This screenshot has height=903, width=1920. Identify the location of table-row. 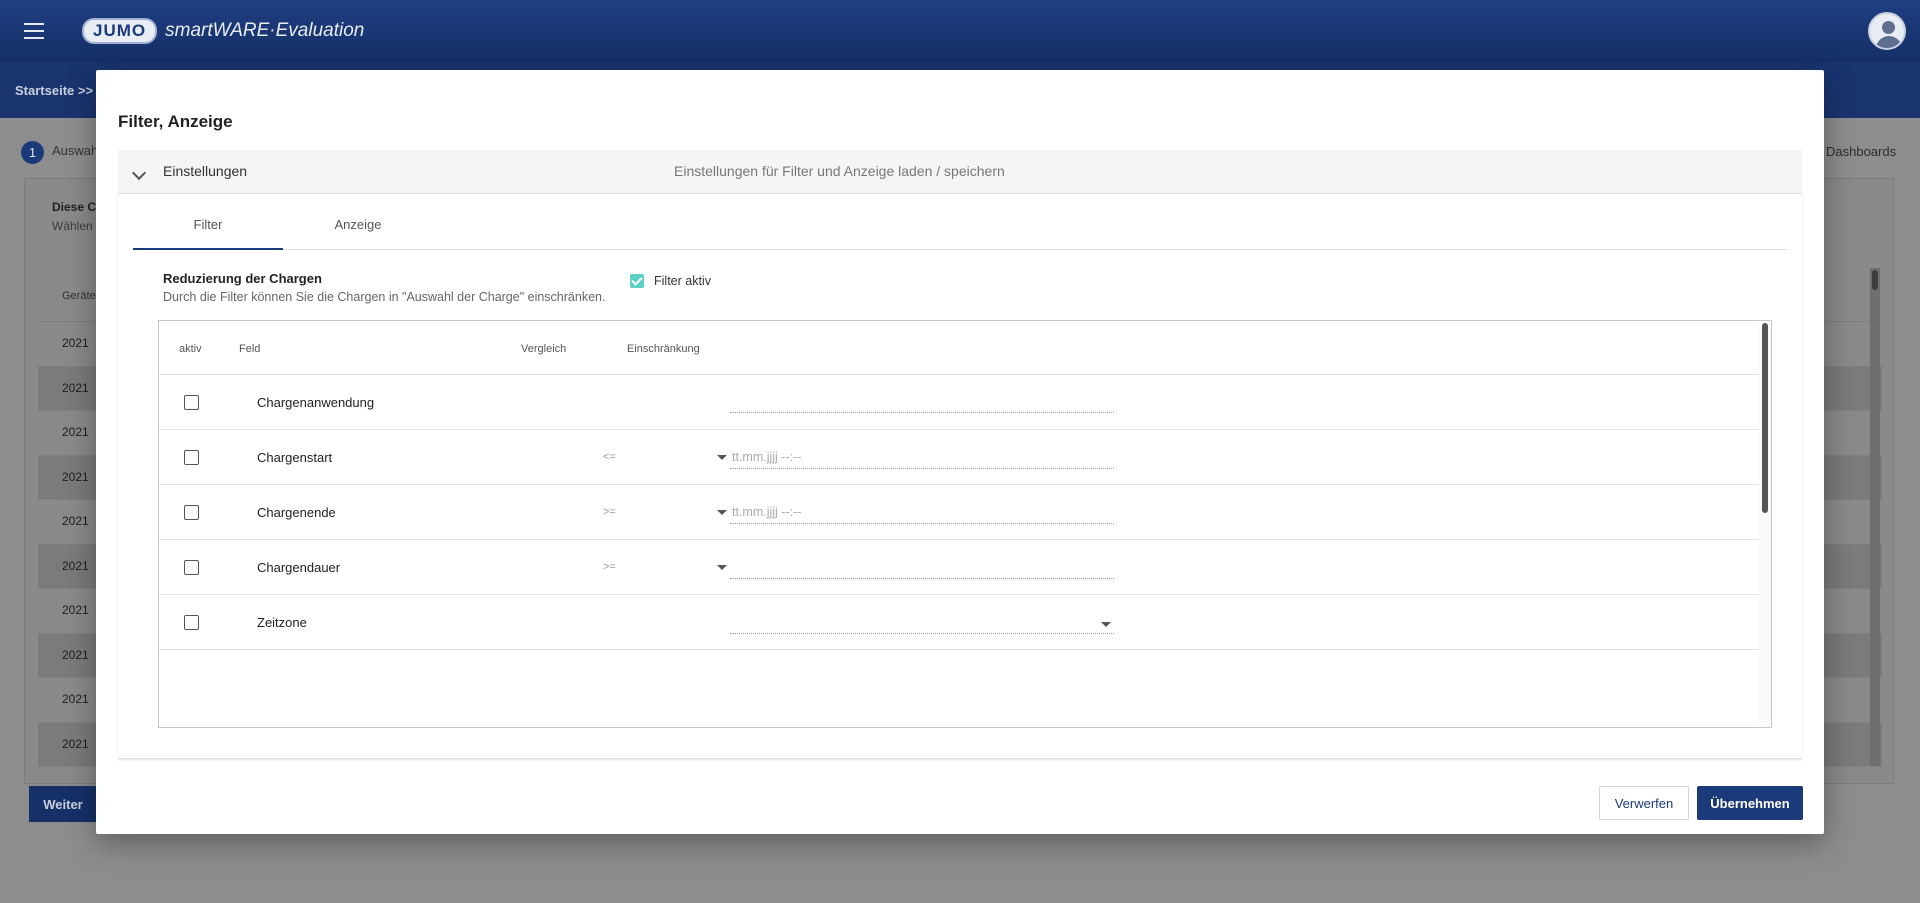
(959, 677).